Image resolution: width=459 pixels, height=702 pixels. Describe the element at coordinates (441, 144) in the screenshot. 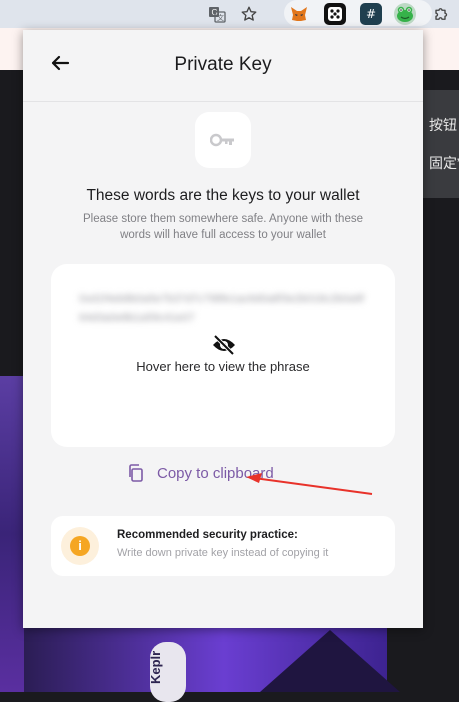

I see `background-tooltip: 按钮 固定”` at that location.